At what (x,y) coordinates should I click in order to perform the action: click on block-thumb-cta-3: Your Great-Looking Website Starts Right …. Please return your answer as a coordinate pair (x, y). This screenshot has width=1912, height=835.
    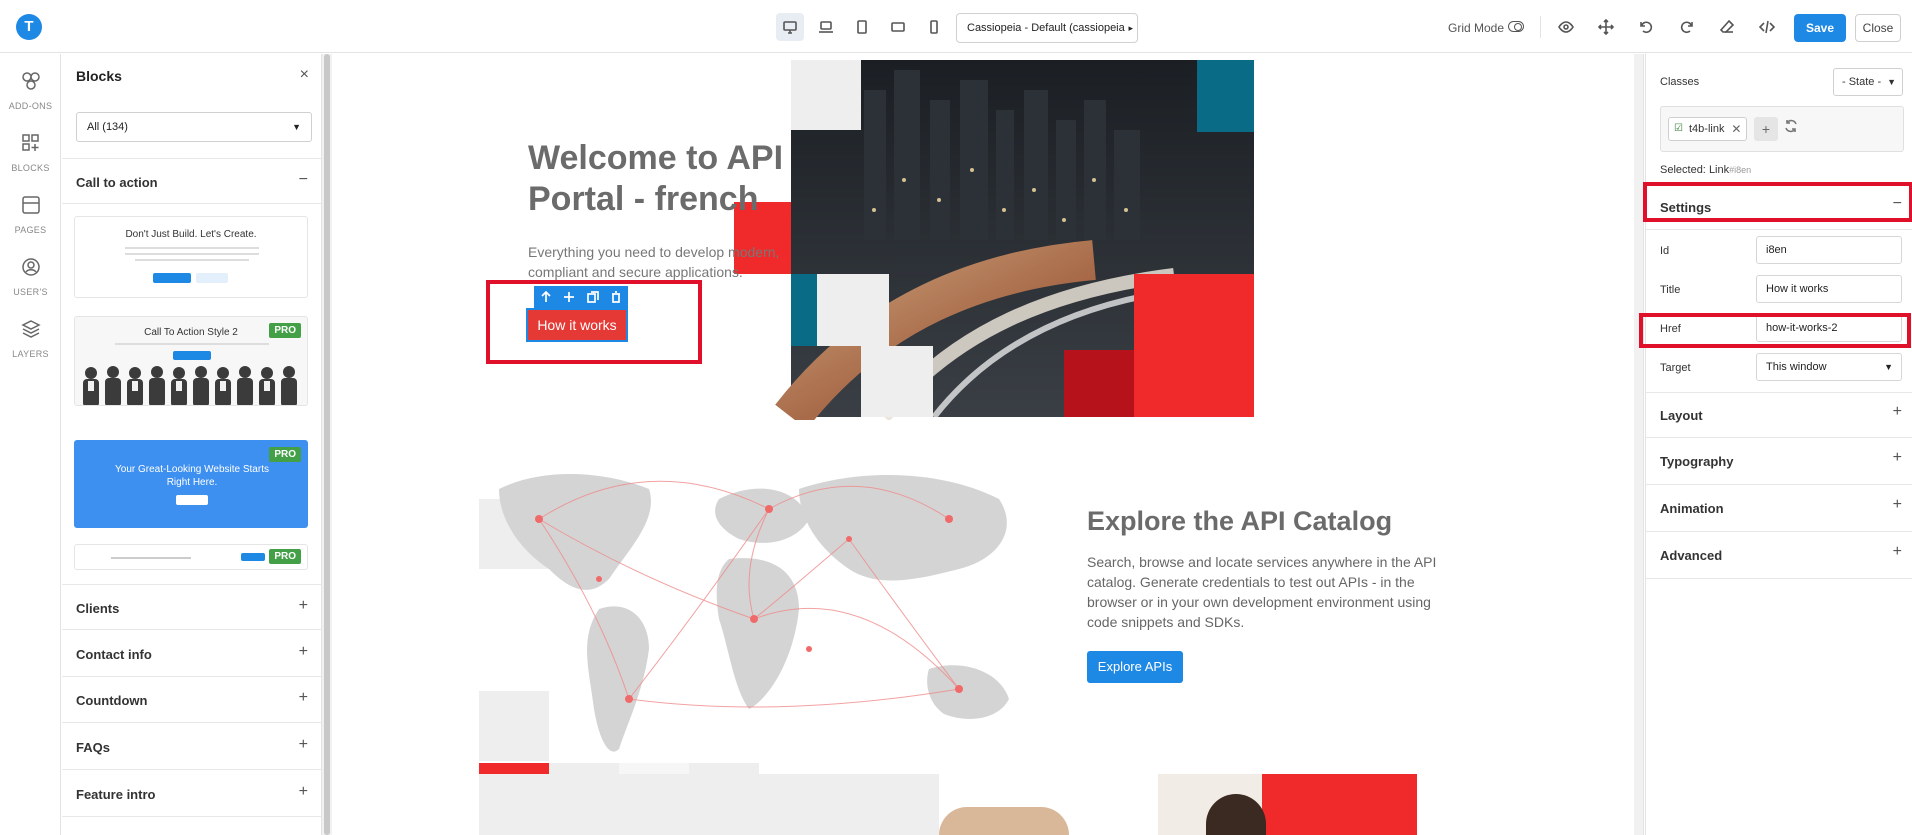
    Looking at the image, I should click on (191, 484).